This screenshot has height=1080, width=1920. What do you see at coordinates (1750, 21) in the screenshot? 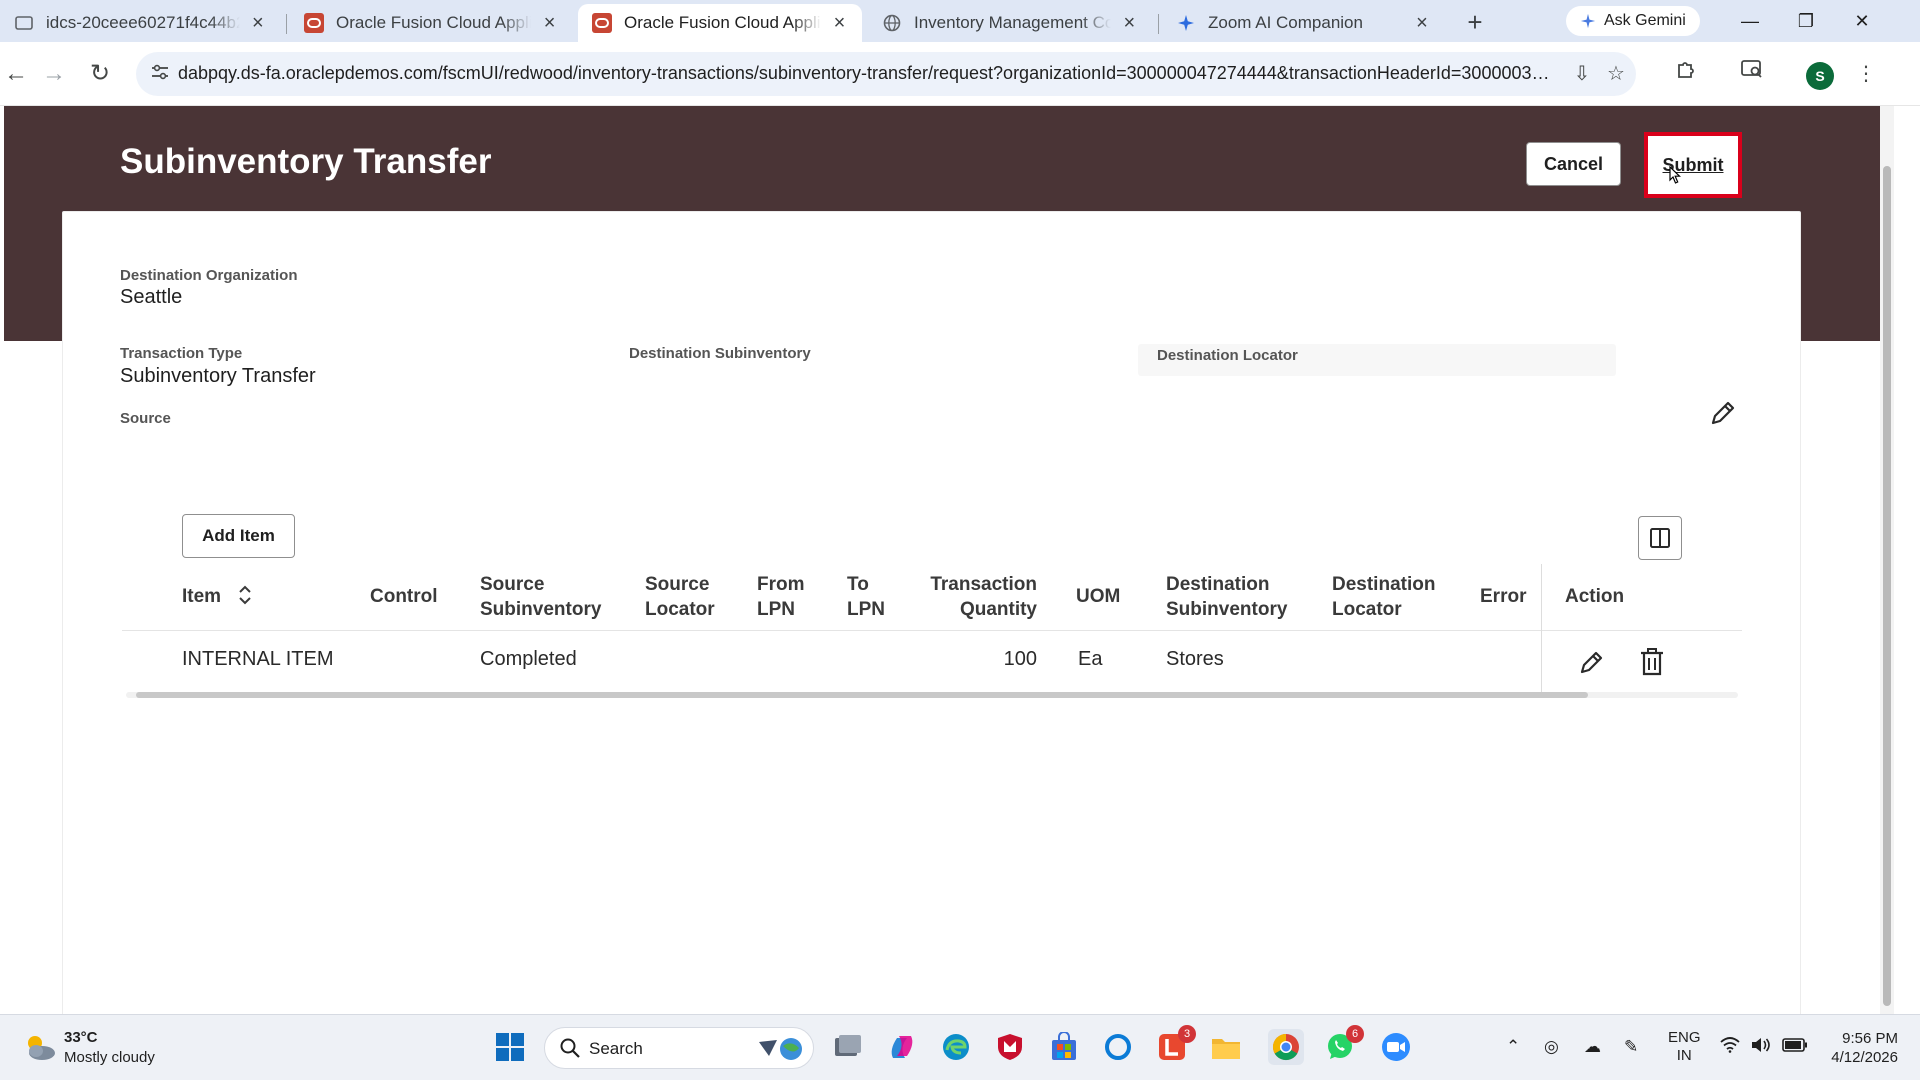
I see `minimize-icon: —` at bounding box center [1750, 21].